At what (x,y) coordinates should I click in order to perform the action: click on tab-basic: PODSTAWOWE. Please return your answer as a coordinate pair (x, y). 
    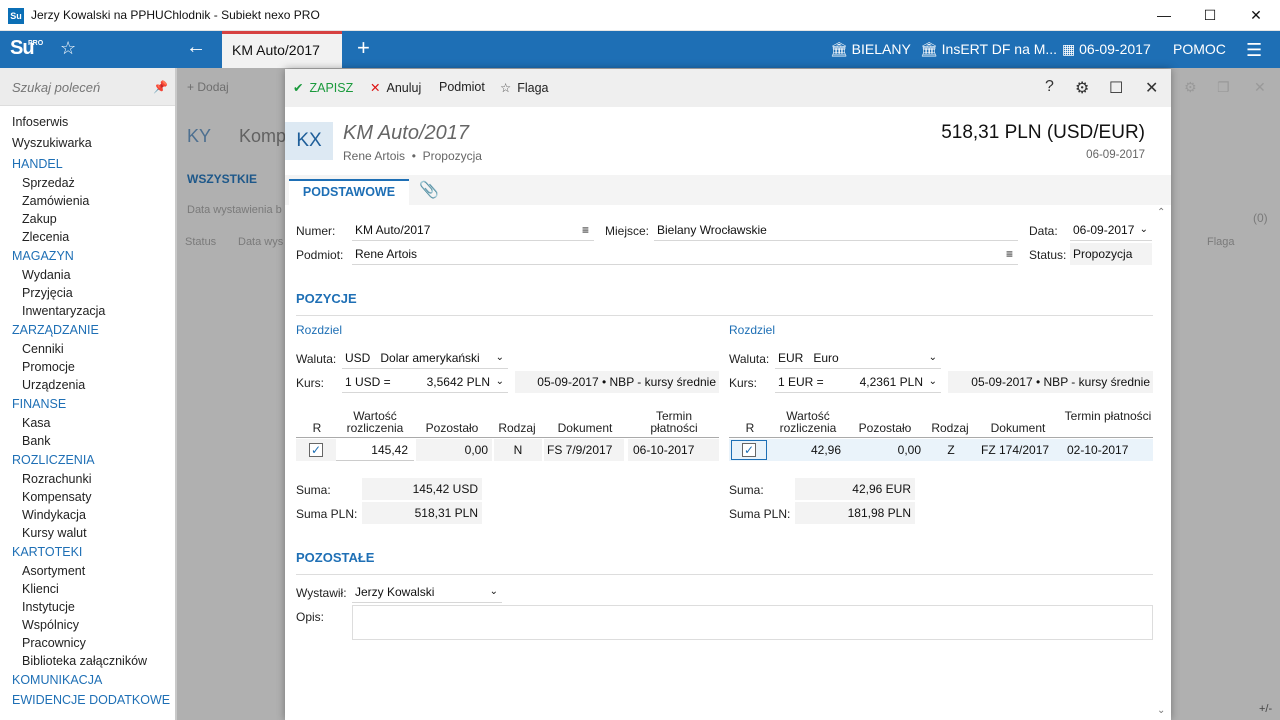
    Looking at the image, I should click on (349, 192).